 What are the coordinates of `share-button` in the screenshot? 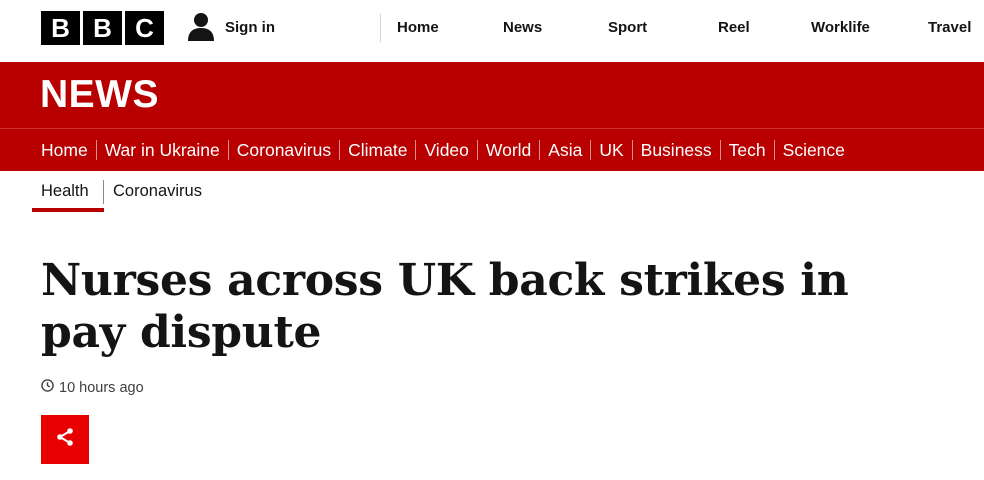 It's located at (65, 439).